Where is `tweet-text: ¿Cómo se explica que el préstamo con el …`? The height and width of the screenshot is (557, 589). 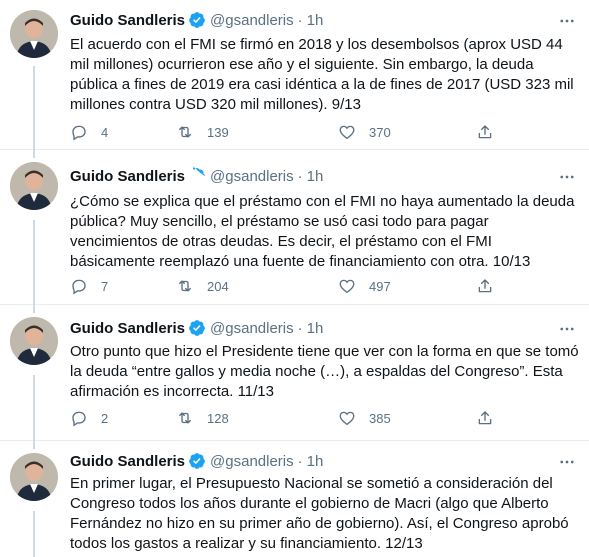
tweet-text: ¿Cómo se explica que el préstamo con el … is located at coordinates (322, 231).